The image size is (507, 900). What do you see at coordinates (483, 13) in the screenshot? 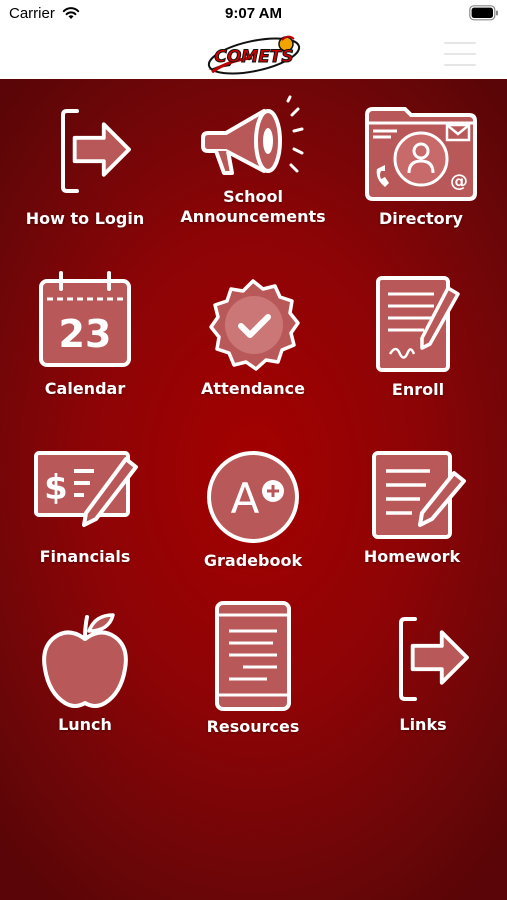
I see `battery-icon` at bounding box center [483, 13].